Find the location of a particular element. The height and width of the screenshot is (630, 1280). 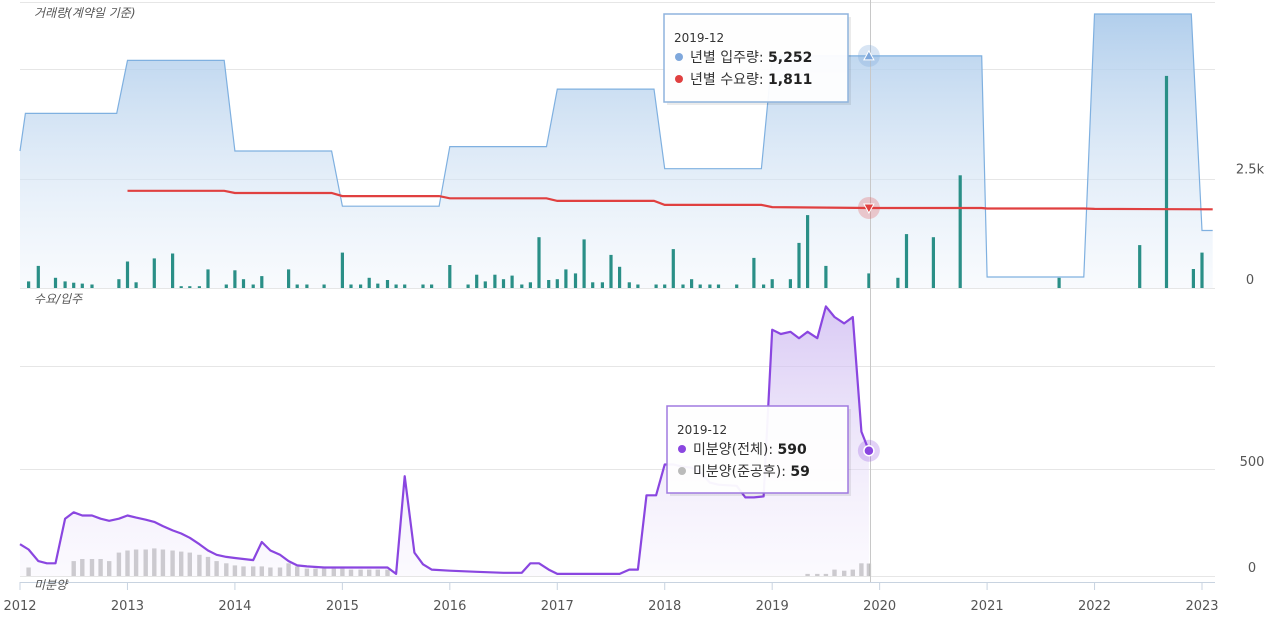

x-tick-label-2014: 2014 is located at coordinates (234, 606).